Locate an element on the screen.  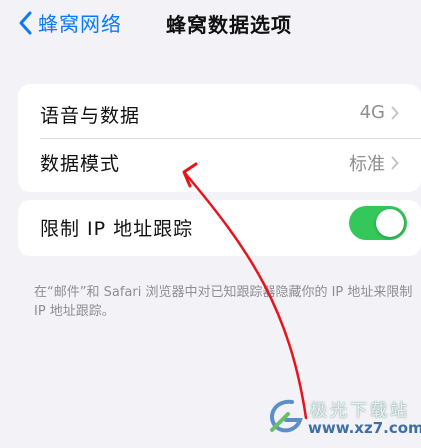
site-watermark: 极光下载站 www.xz7.com is located at coordinates (341, 420).